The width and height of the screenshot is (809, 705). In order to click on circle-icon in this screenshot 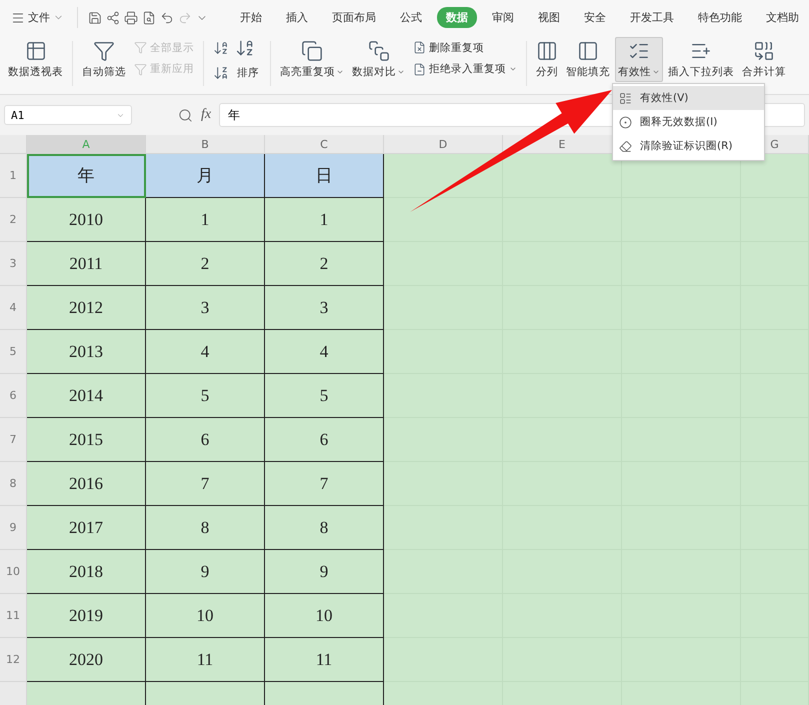, I will do `click(625, 122)`.